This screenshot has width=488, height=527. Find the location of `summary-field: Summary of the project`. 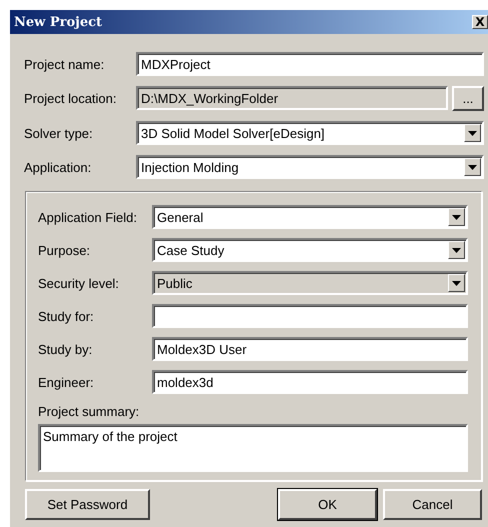

summary-field: Summary of the project is located at coordinates (253, 448).